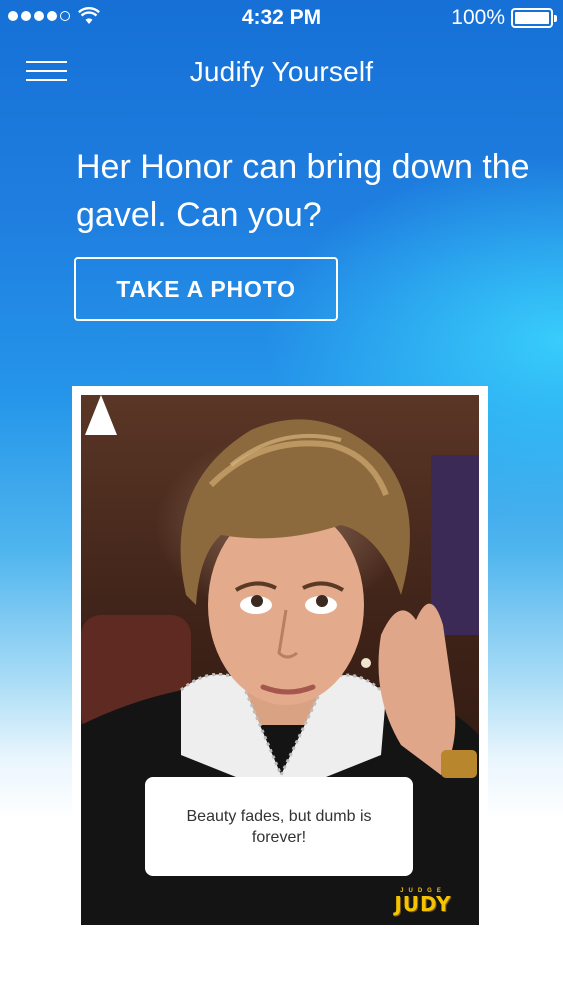 The width and height of the screenshot is (563, 1000). Describe the element at coordinates (206, 289) in the screenshot. I see `take-photo-button: TAKE A PHOTO` at that location.